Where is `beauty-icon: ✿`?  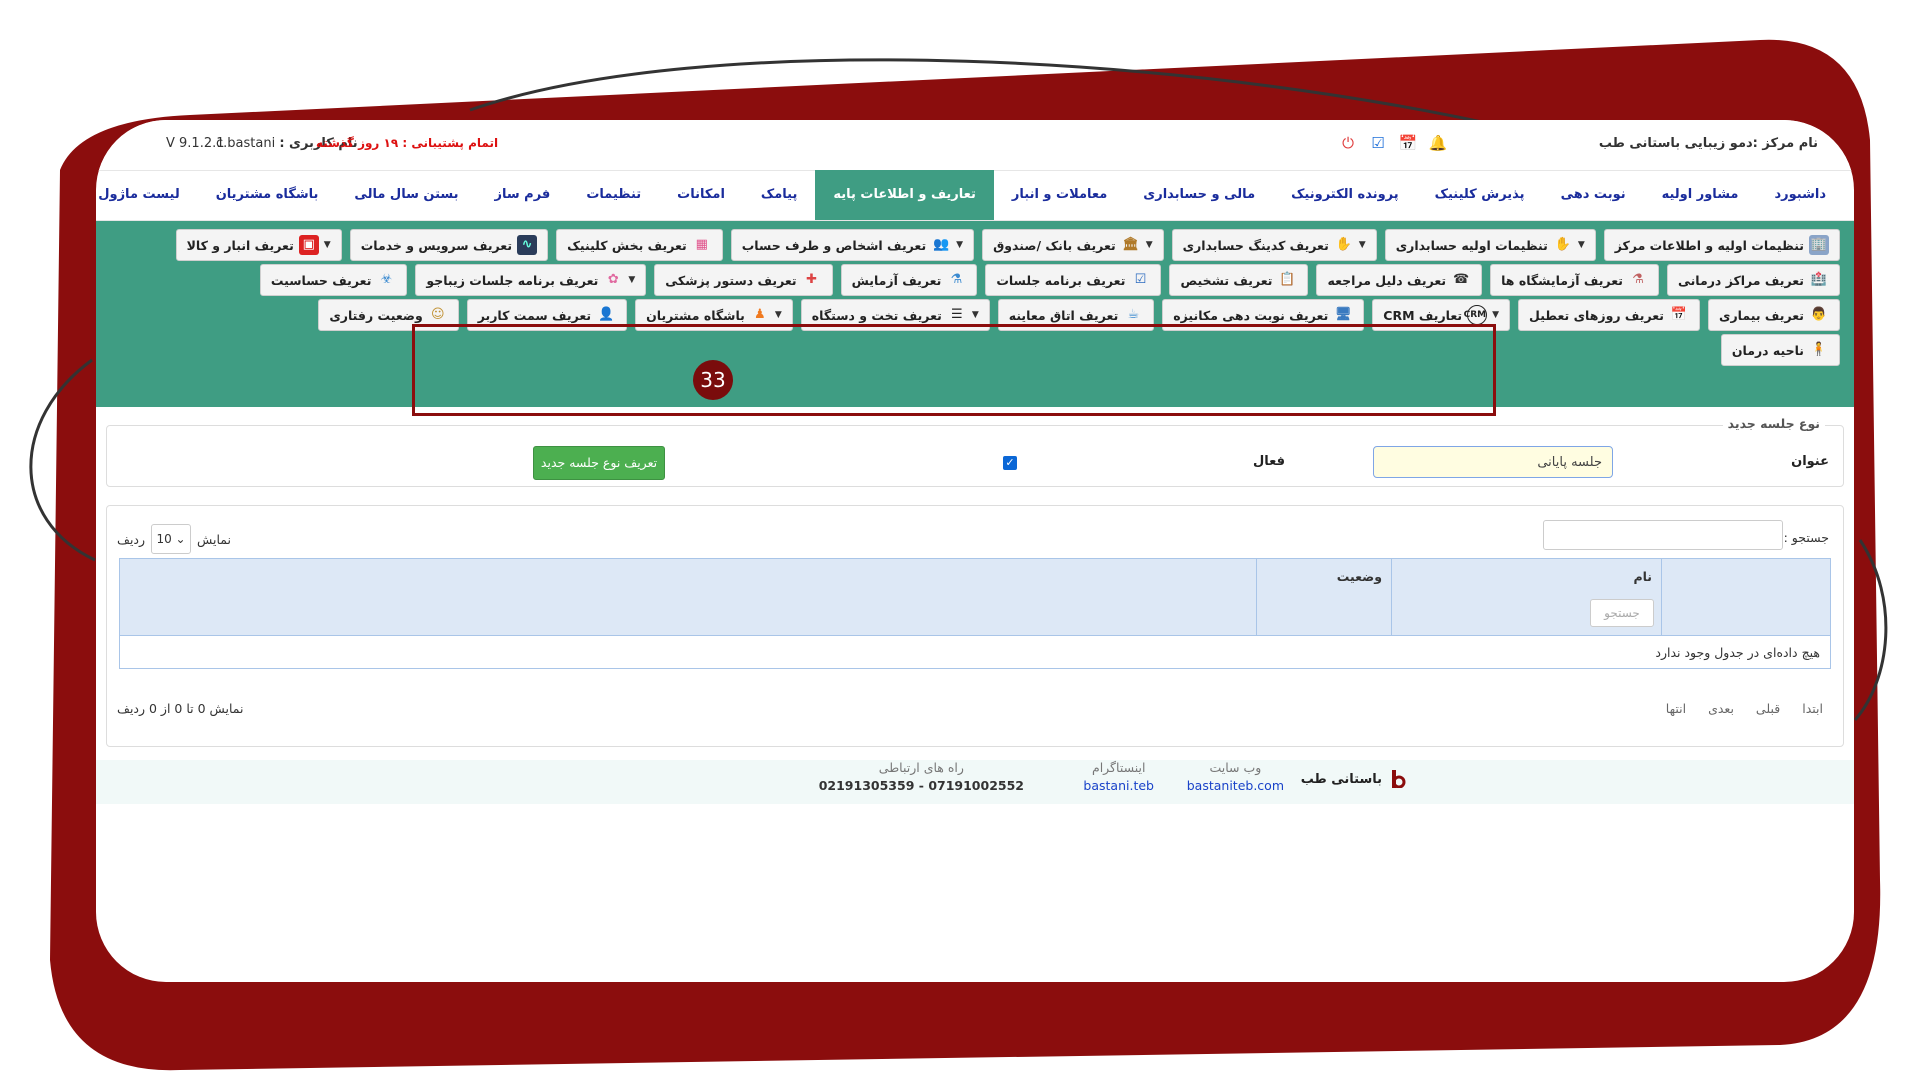
beauty-icon: ✿ is located at coordinates (613, 279).